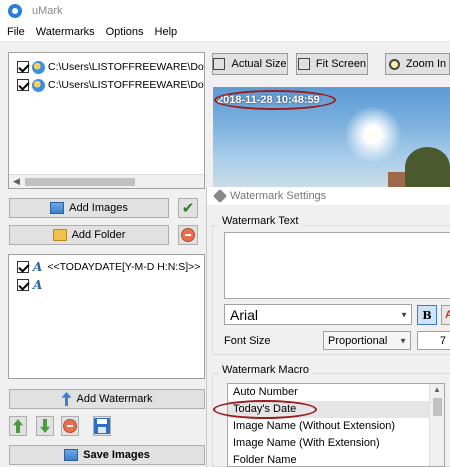  I want to click on watermark-row: A <<TODAYDATE[Y-M-D H:N:S]>>, so click(106, 267).